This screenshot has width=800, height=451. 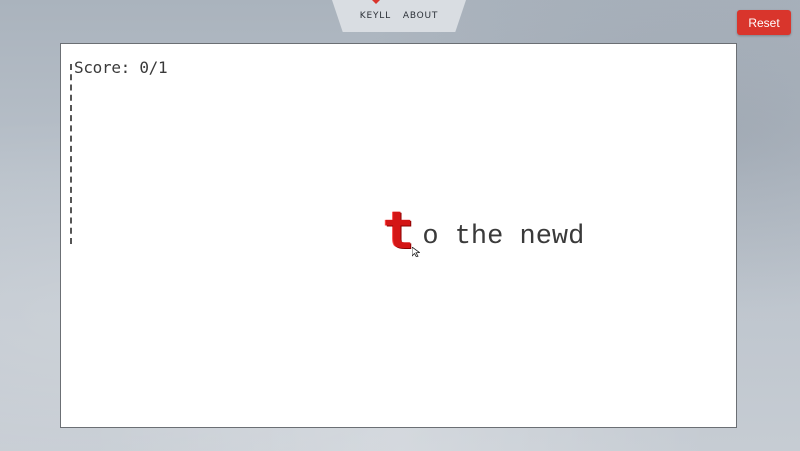 I want to click on nav-links: KEYLL ABOUT, so click(x=399, y=16).